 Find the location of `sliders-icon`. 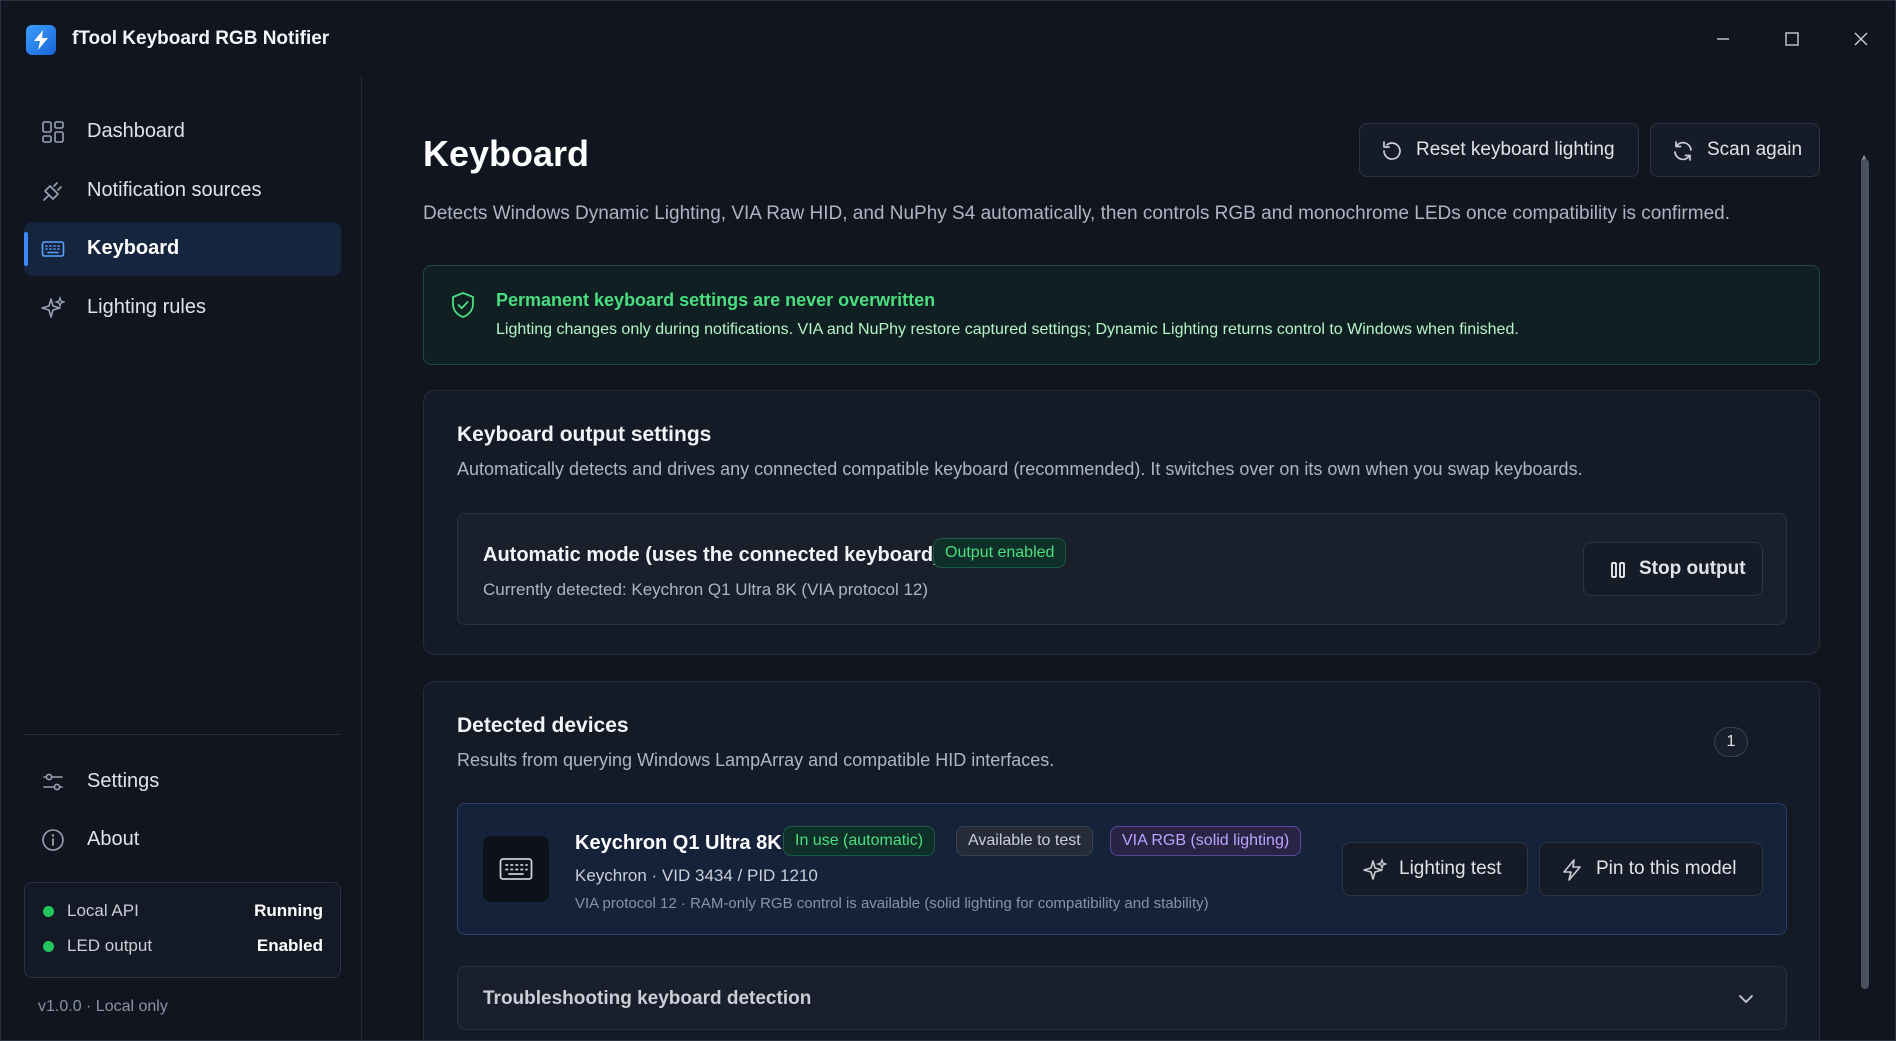

sliders-icon is located at coordinates (53, 782).